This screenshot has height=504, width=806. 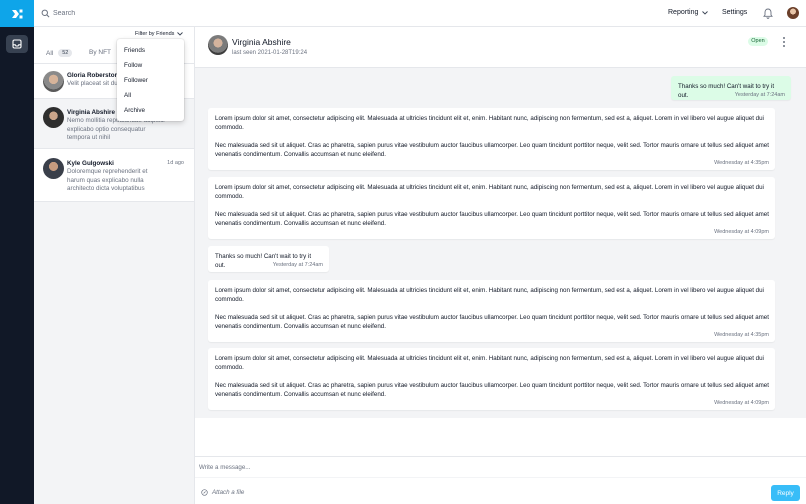 What do you see at coordinates (134, 110) in the screenshot?
I see `filter-option-archive: Archive` at bounding box center [134, 110].